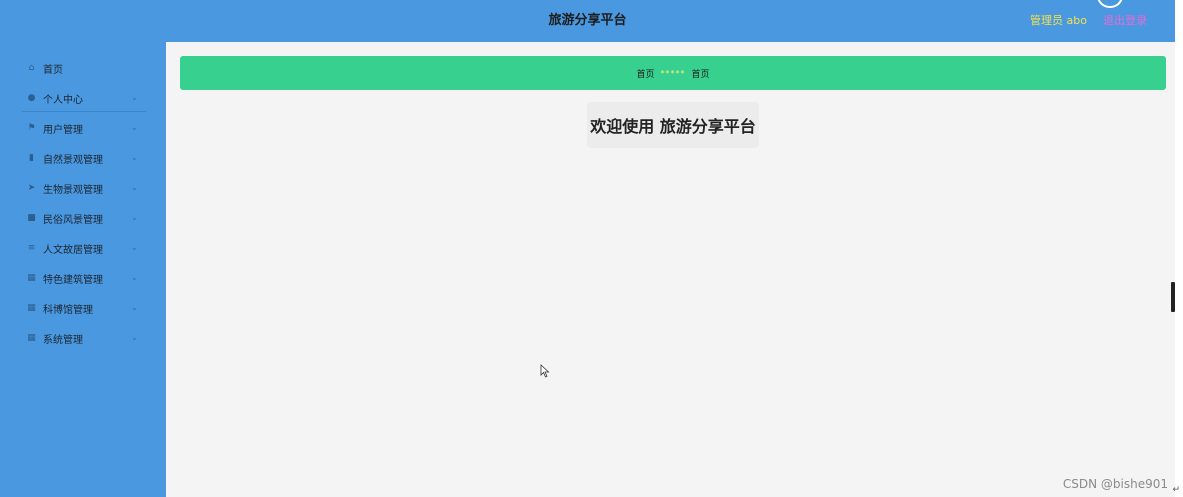 The height and width of the screenshot is (497, 1183). What do you see at coordinates (73, 250) in the screenshot?
I see `sidebar-item-label: 人文故居管理` at bounding box center [73, 250].